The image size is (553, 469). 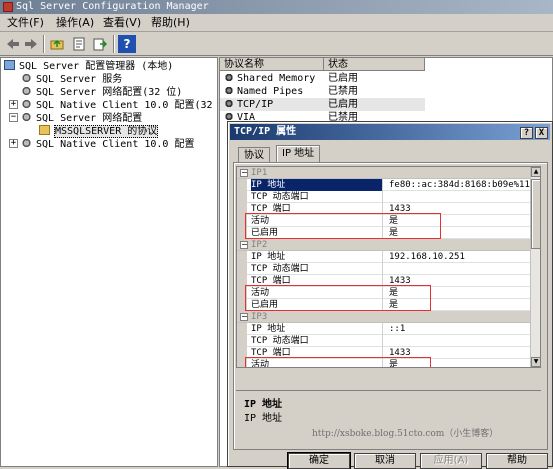 What do you see at coordinates (322, 91) in the screenshot?
I see `list-row: Named Pipes 已禁用` at bounding box center [322, 91].